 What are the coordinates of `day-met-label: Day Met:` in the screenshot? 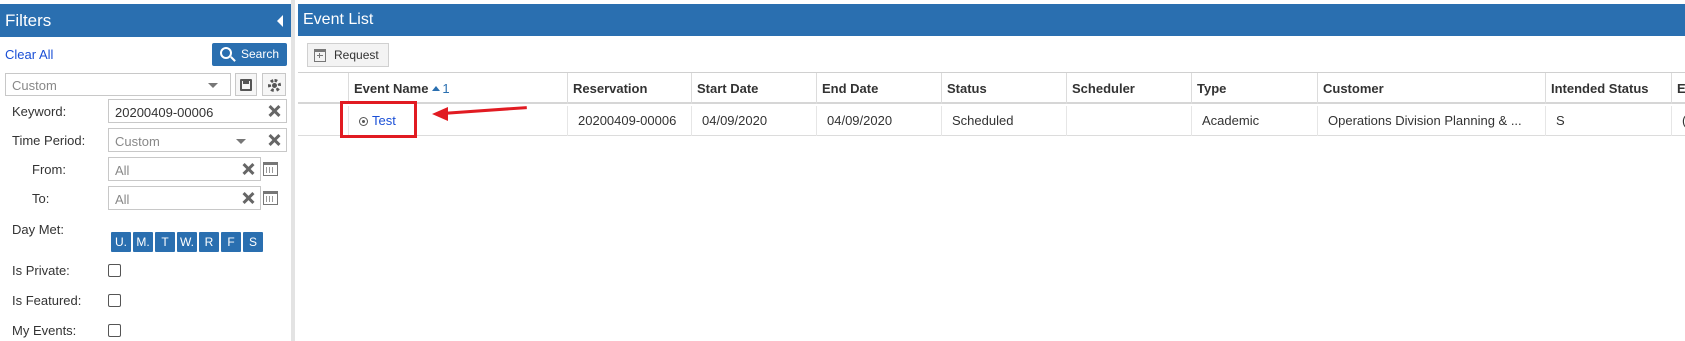 It's located at (38, 229).